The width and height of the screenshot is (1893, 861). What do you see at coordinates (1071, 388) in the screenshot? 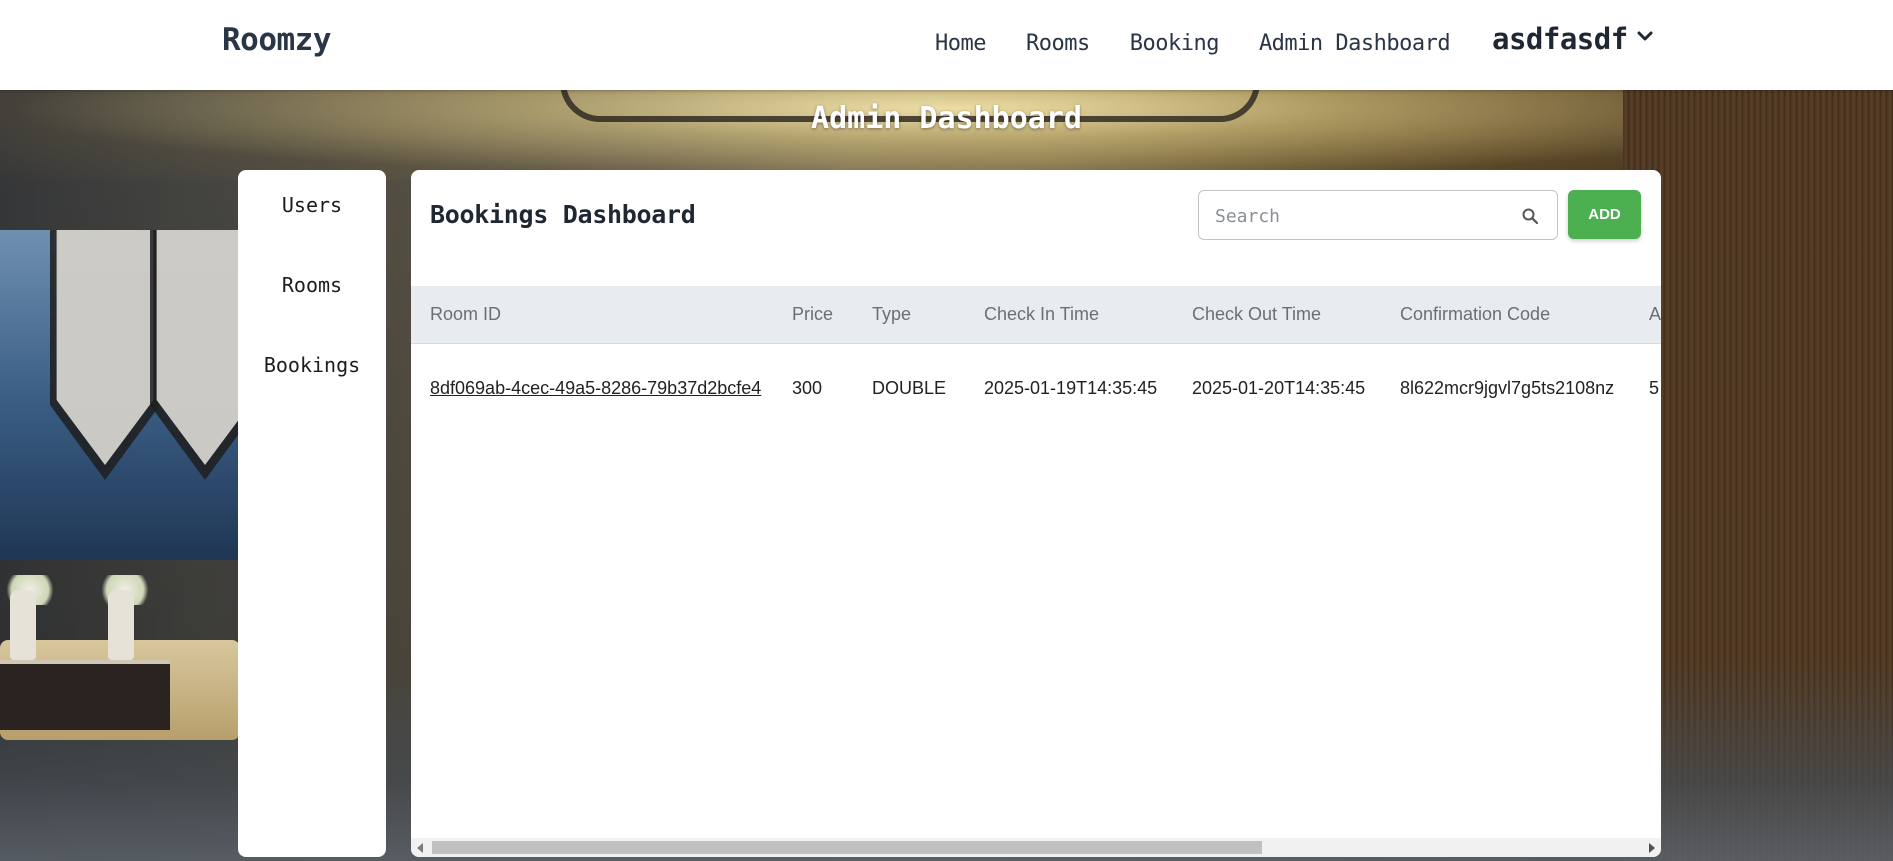
I see `check-in-cell: 2025-01-19T14:35:45` at bounding box center [1071, 388].